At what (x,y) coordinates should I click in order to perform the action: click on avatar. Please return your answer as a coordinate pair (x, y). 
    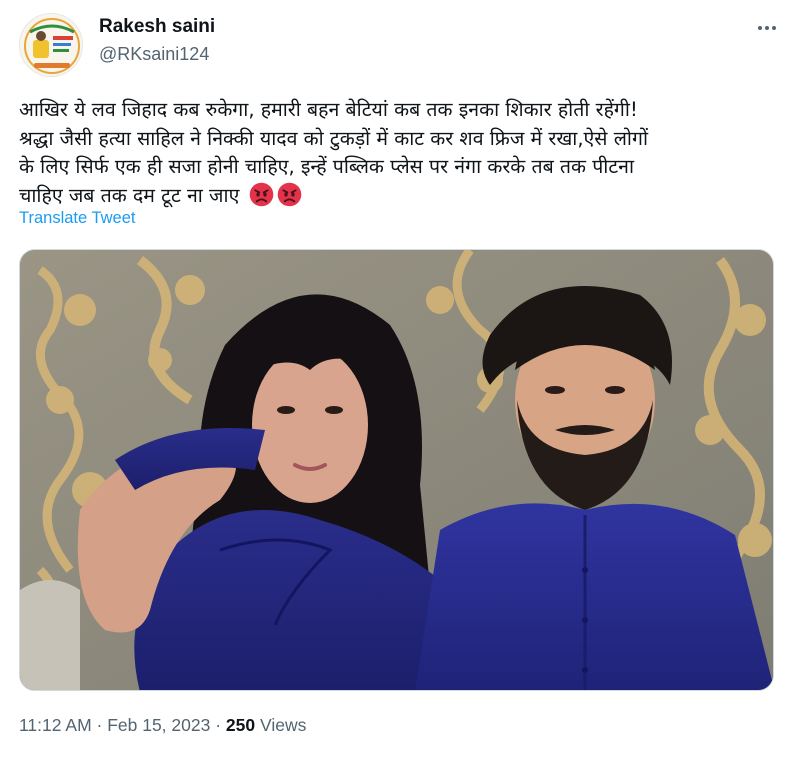
    Looking at the image, I should click on (51, 45).